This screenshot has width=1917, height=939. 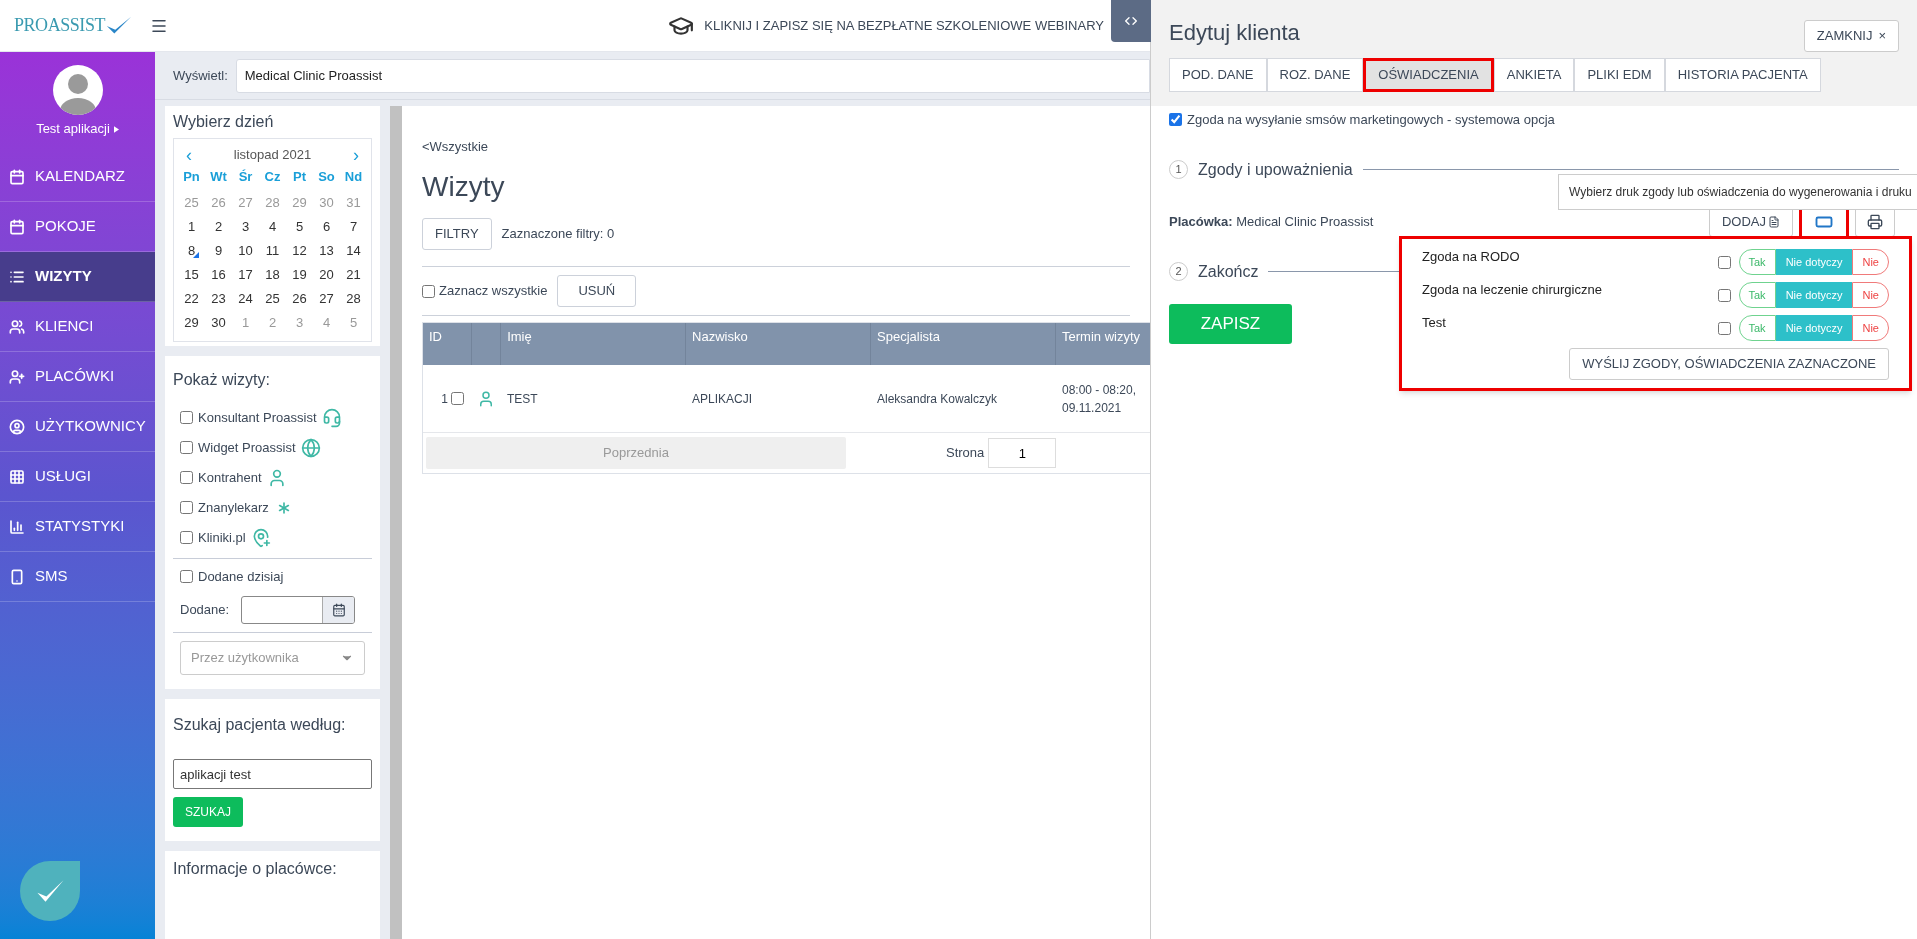 What do you see at coordinates (1737, 192) in the screenshot?
I see `tooltip: Wybierz druk zgody lub oświadczenia do wygenerowania i druku` at bounding box center [1737, 192].